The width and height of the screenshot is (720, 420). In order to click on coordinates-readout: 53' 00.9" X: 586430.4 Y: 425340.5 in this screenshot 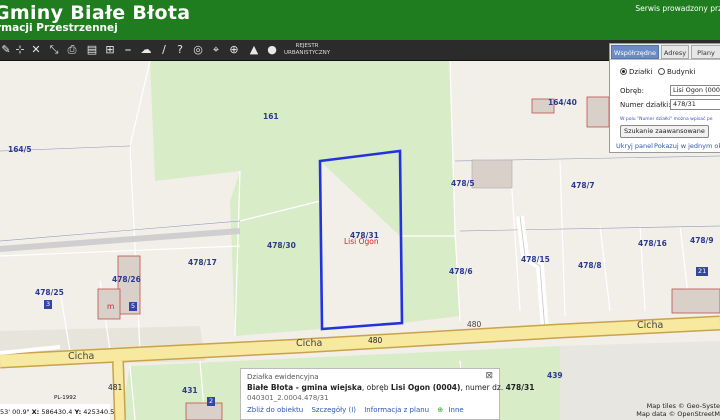, I will do `click(57, 412)`.